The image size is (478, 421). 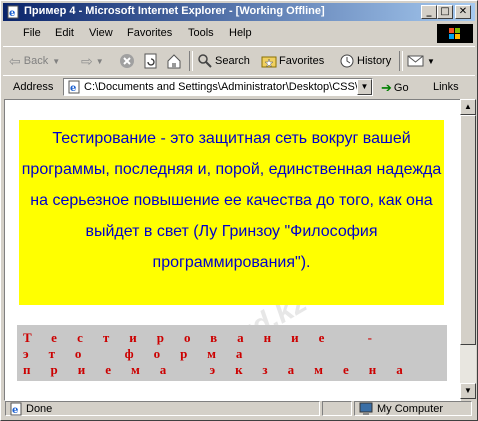 I want to click on maximize-button: □, so click(x=445, y=12).